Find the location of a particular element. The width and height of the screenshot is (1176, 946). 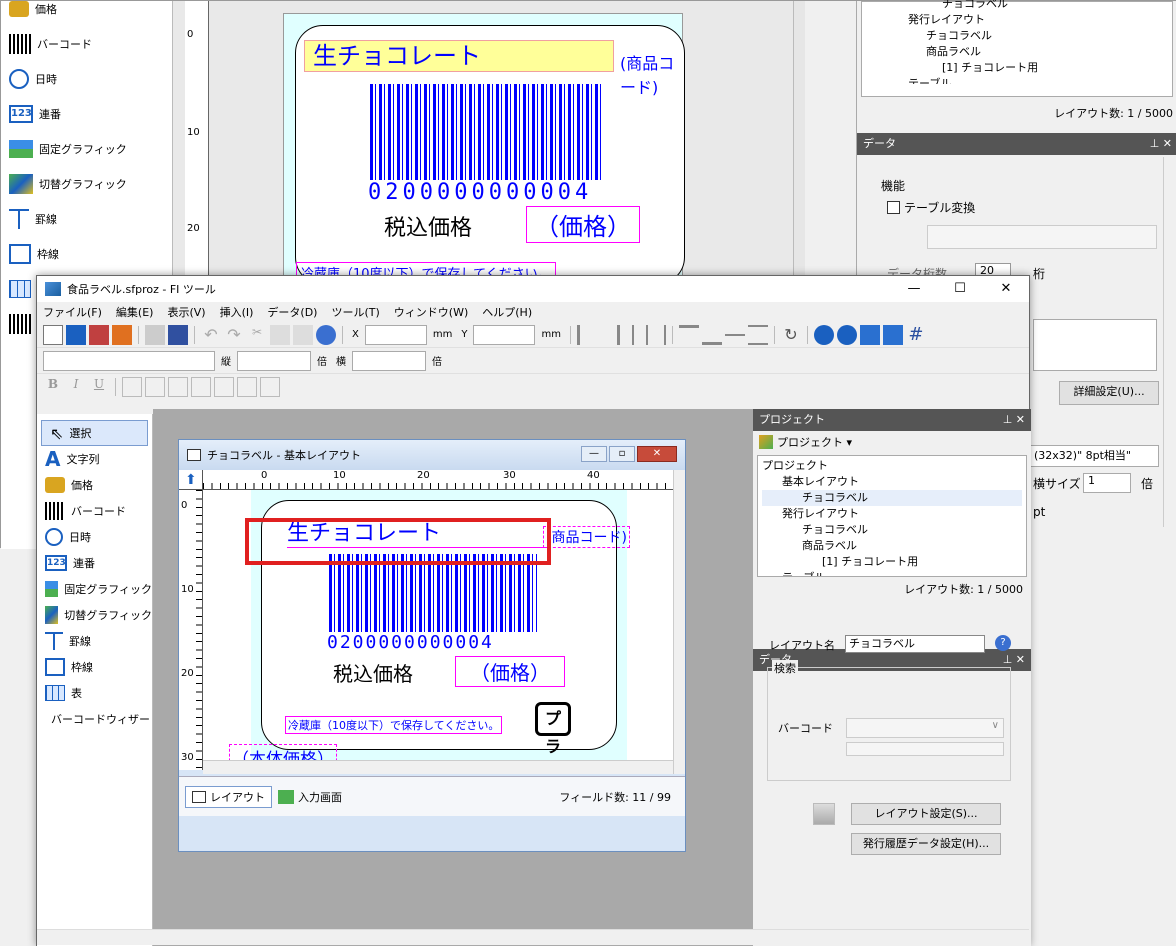

tool-table: 表 is located at coordinates (94, 693).